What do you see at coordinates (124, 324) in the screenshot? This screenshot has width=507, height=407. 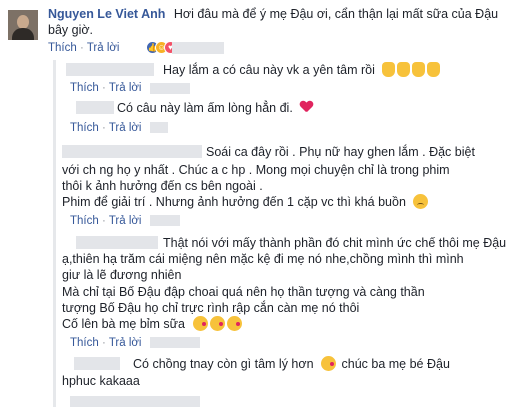 I see `reply-text: Cố lên bà mẹ bỉm sữa` at bounding box center [124, 324].